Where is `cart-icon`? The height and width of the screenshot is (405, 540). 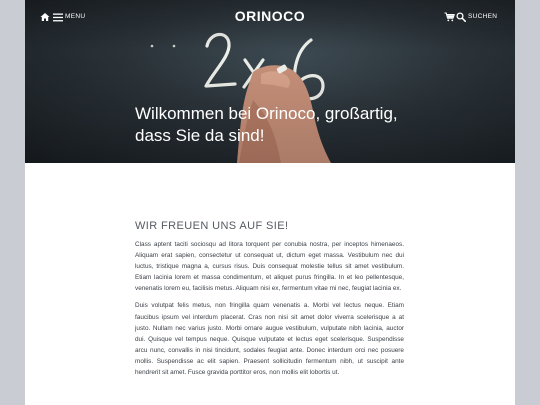
cart-icon is located at coordinates (449, 17).